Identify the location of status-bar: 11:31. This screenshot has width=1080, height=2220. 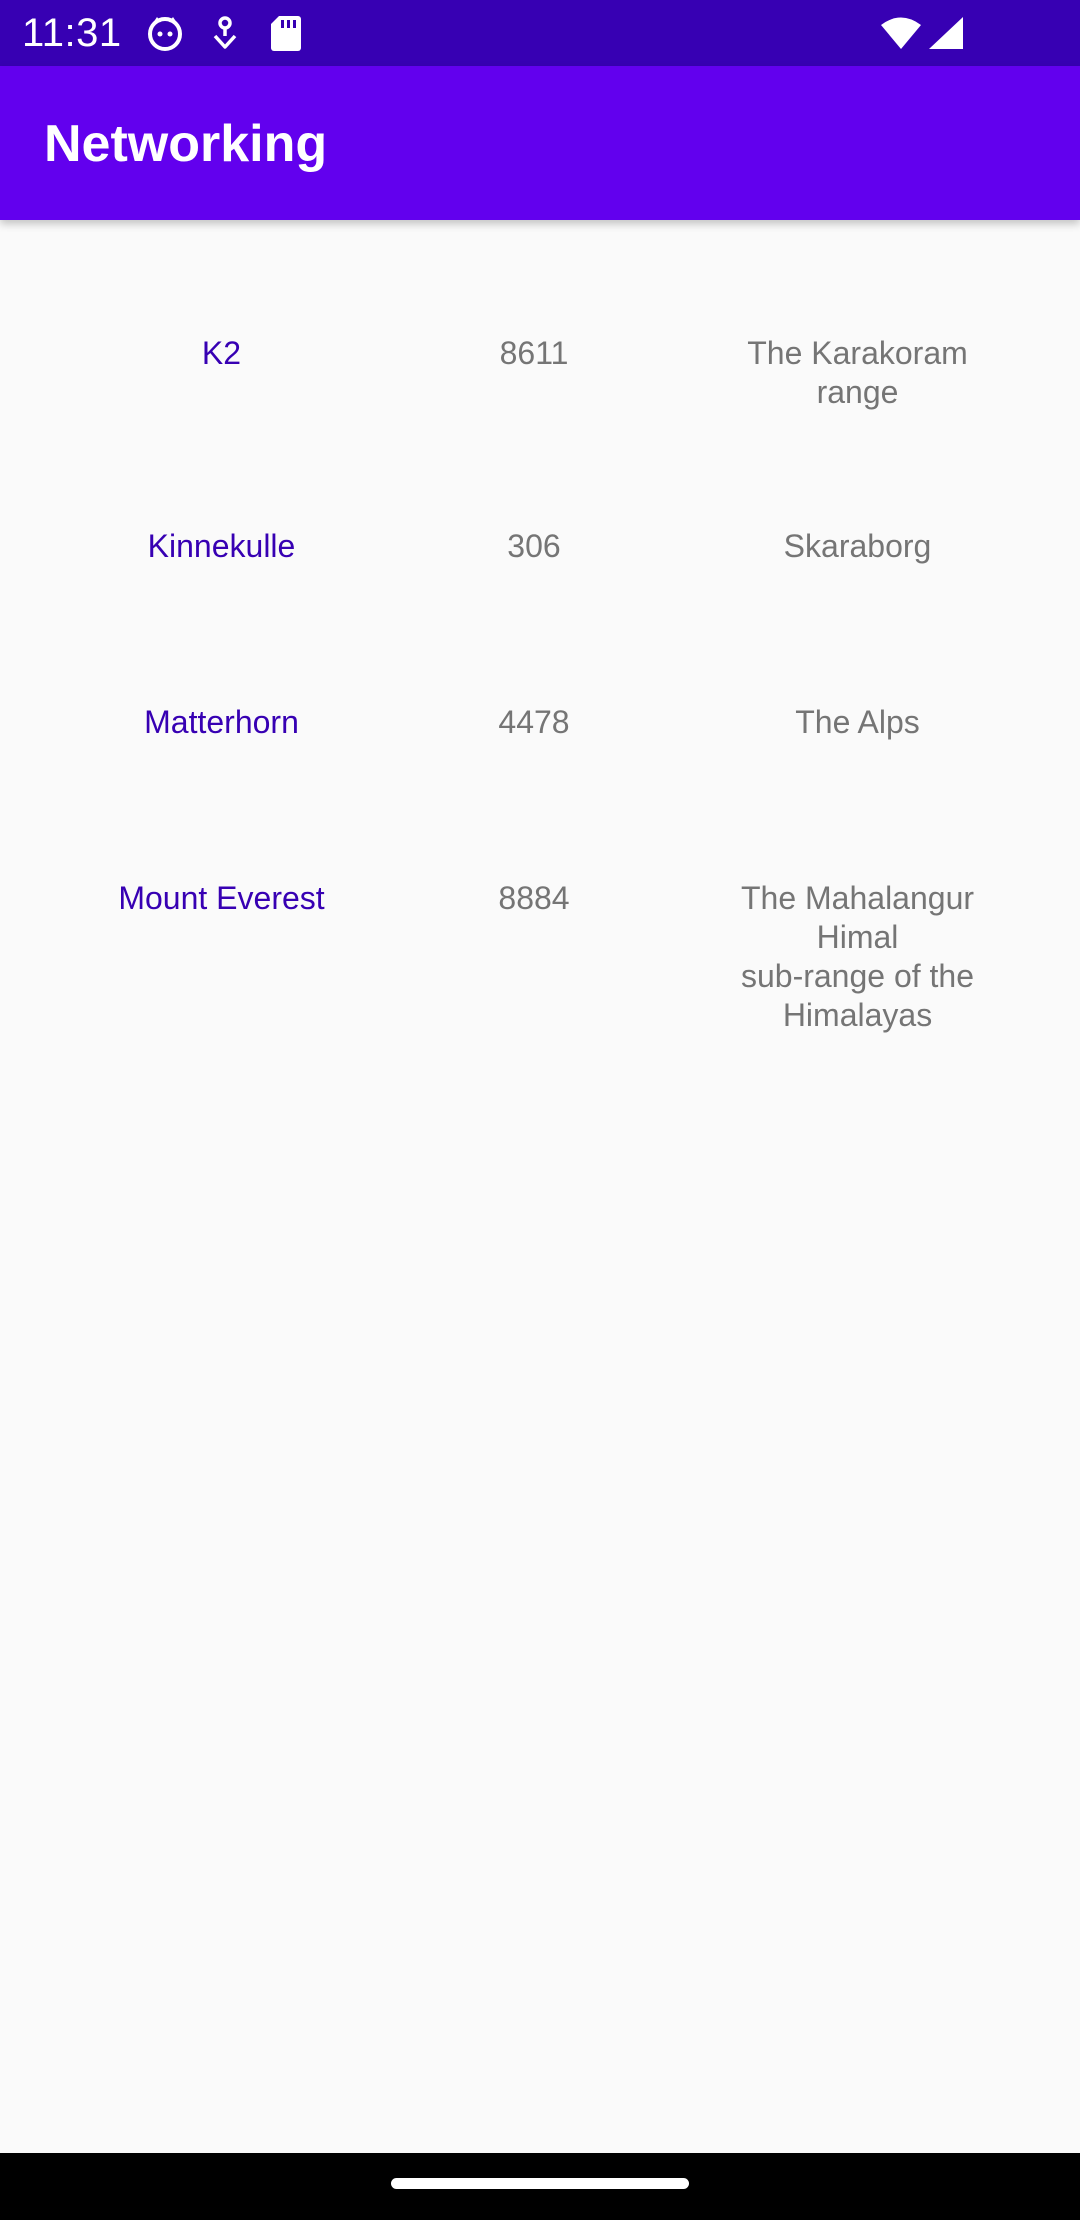
(540, 33).